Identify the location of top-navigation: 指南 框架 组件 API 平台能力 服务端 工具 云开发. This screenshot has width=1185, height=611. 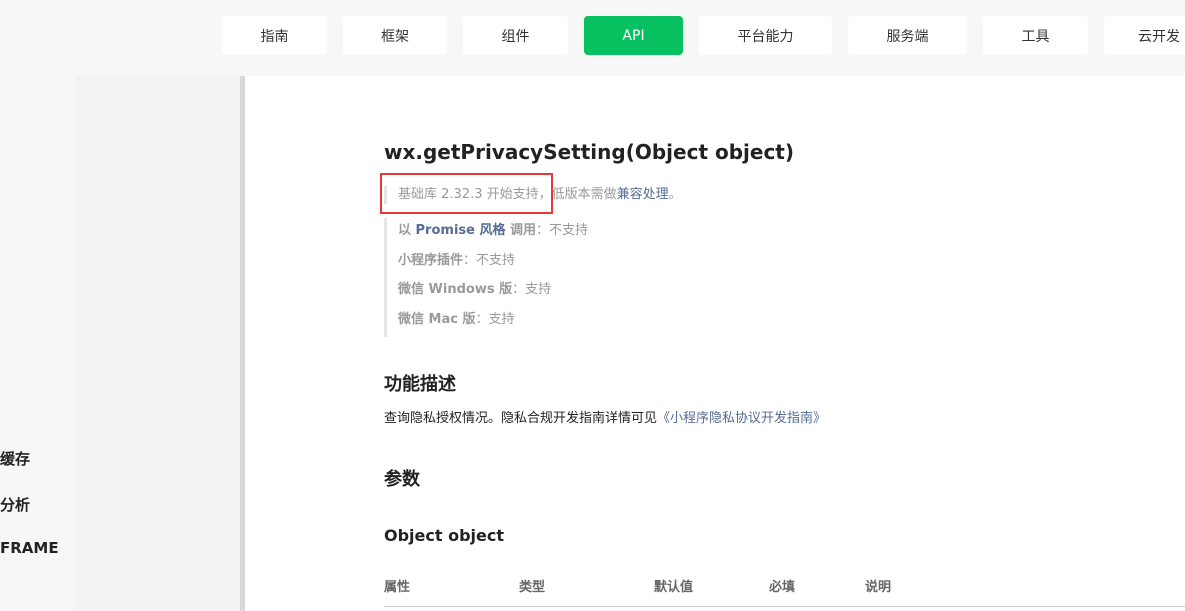
(592, 37).